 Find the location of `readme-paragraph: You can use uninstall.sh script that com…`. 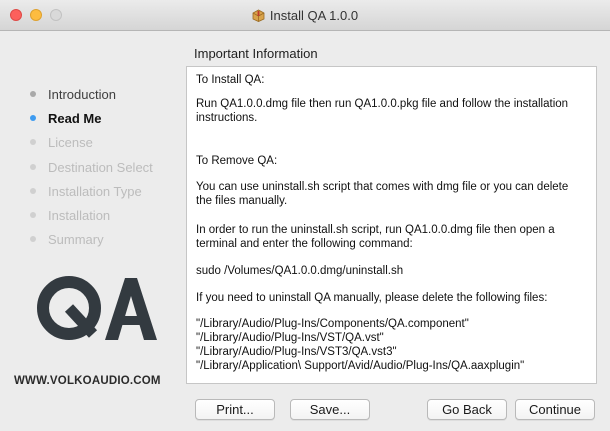

readme-paragraph: You can use uninstall.sh script that com… is located at coordinates (382, 194).